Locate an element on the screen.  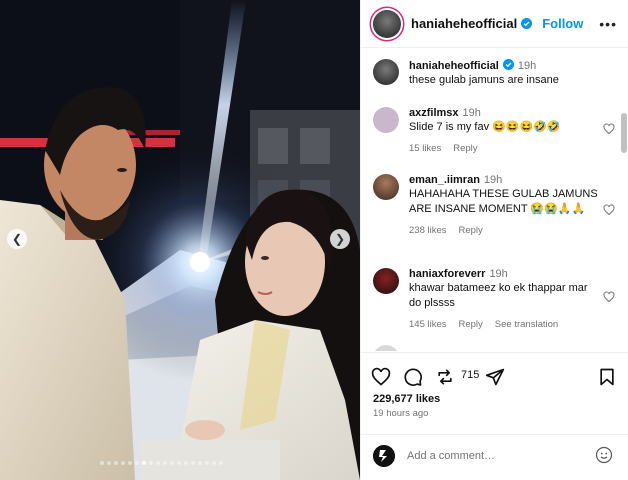
carousel-dots is located at coordinates (161, 463).